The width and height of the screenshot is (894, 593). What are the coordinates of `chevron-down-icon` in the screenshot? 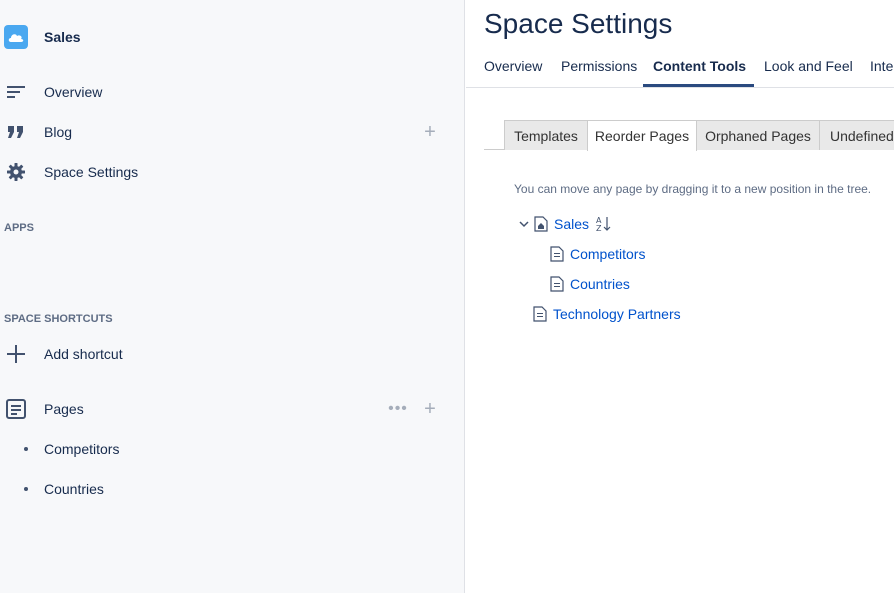 It's located at (524, 224).